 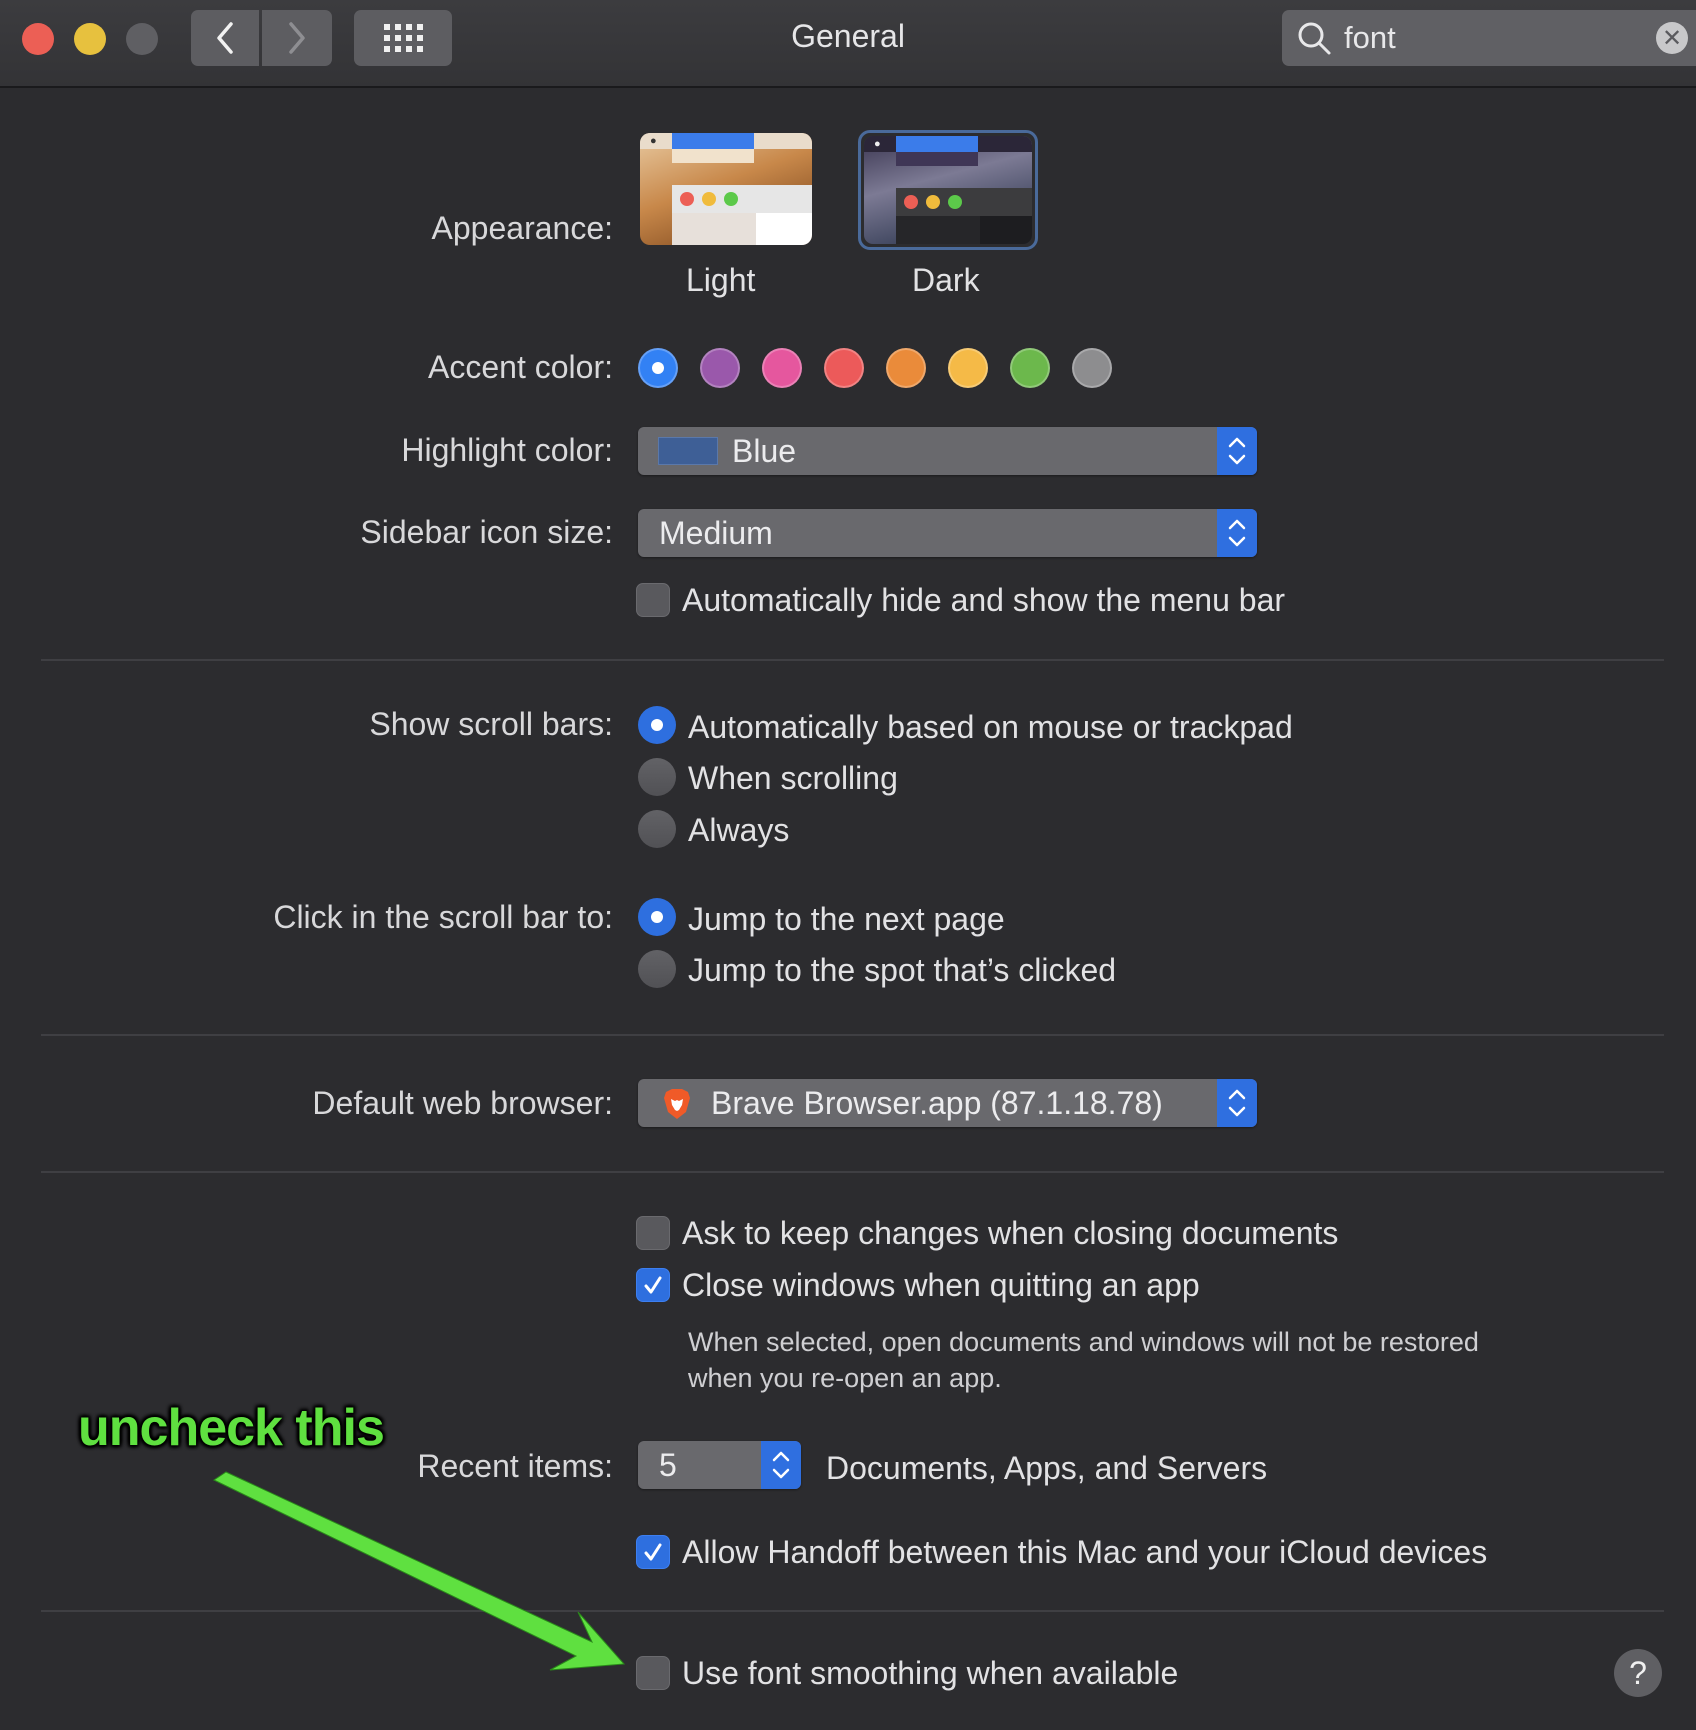 I want to click on scroll-bars-when-scrolling-radio, so click(x=657, y=777).